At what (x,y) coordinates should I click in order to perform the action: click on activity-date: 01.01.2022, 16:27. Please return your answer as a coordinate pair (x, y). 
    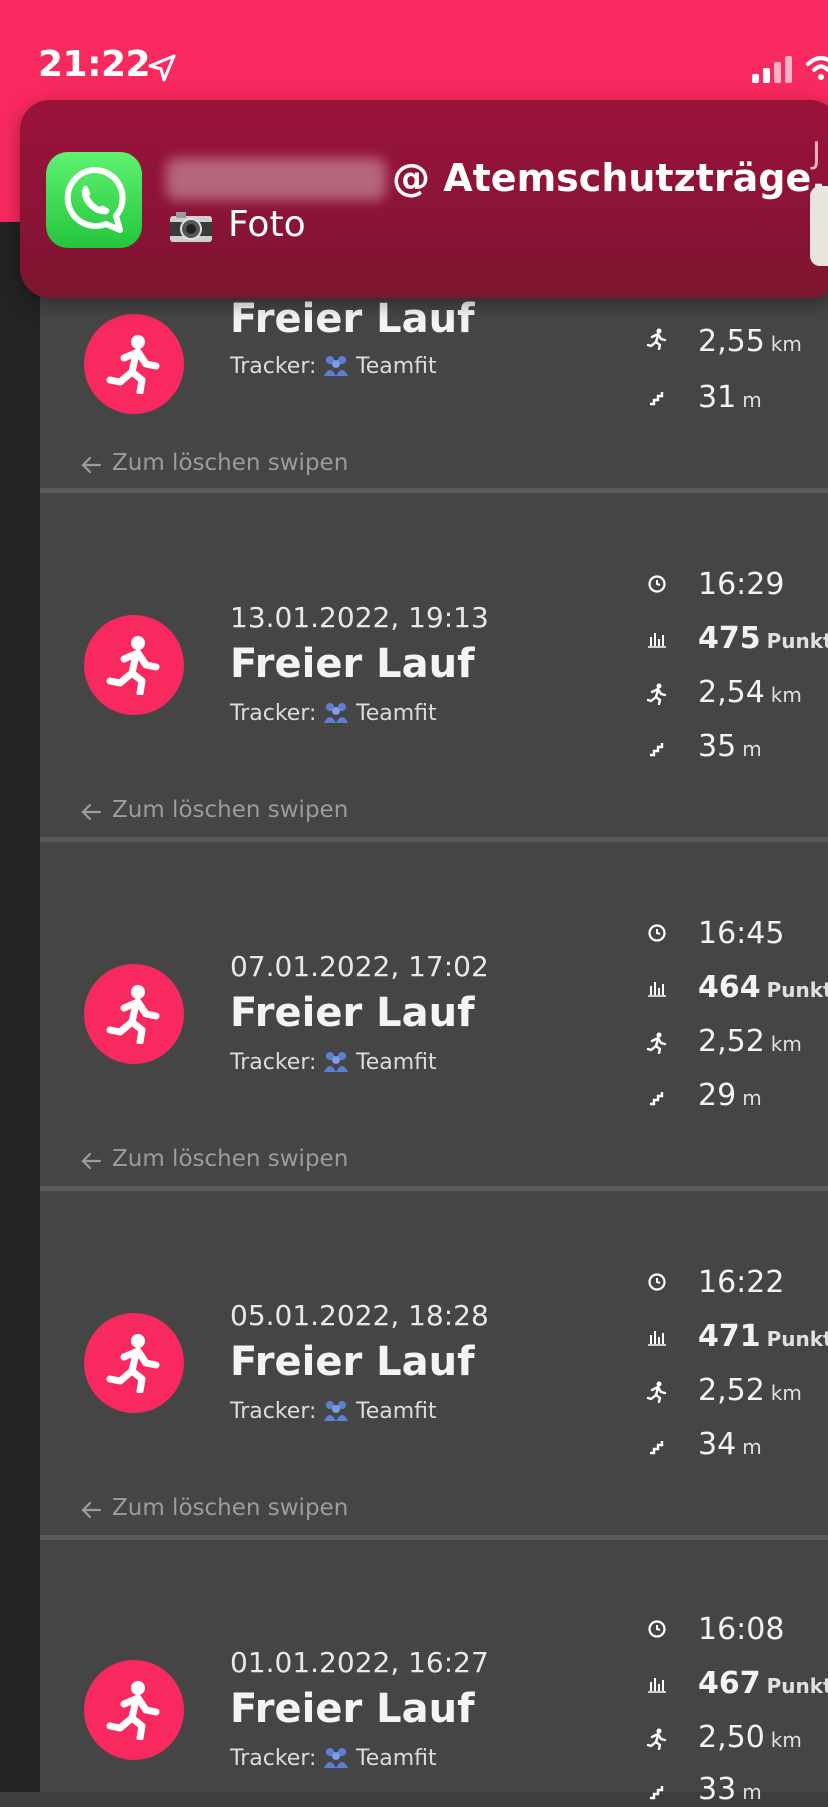
    Looking at the image, I should click on (359, 1662).